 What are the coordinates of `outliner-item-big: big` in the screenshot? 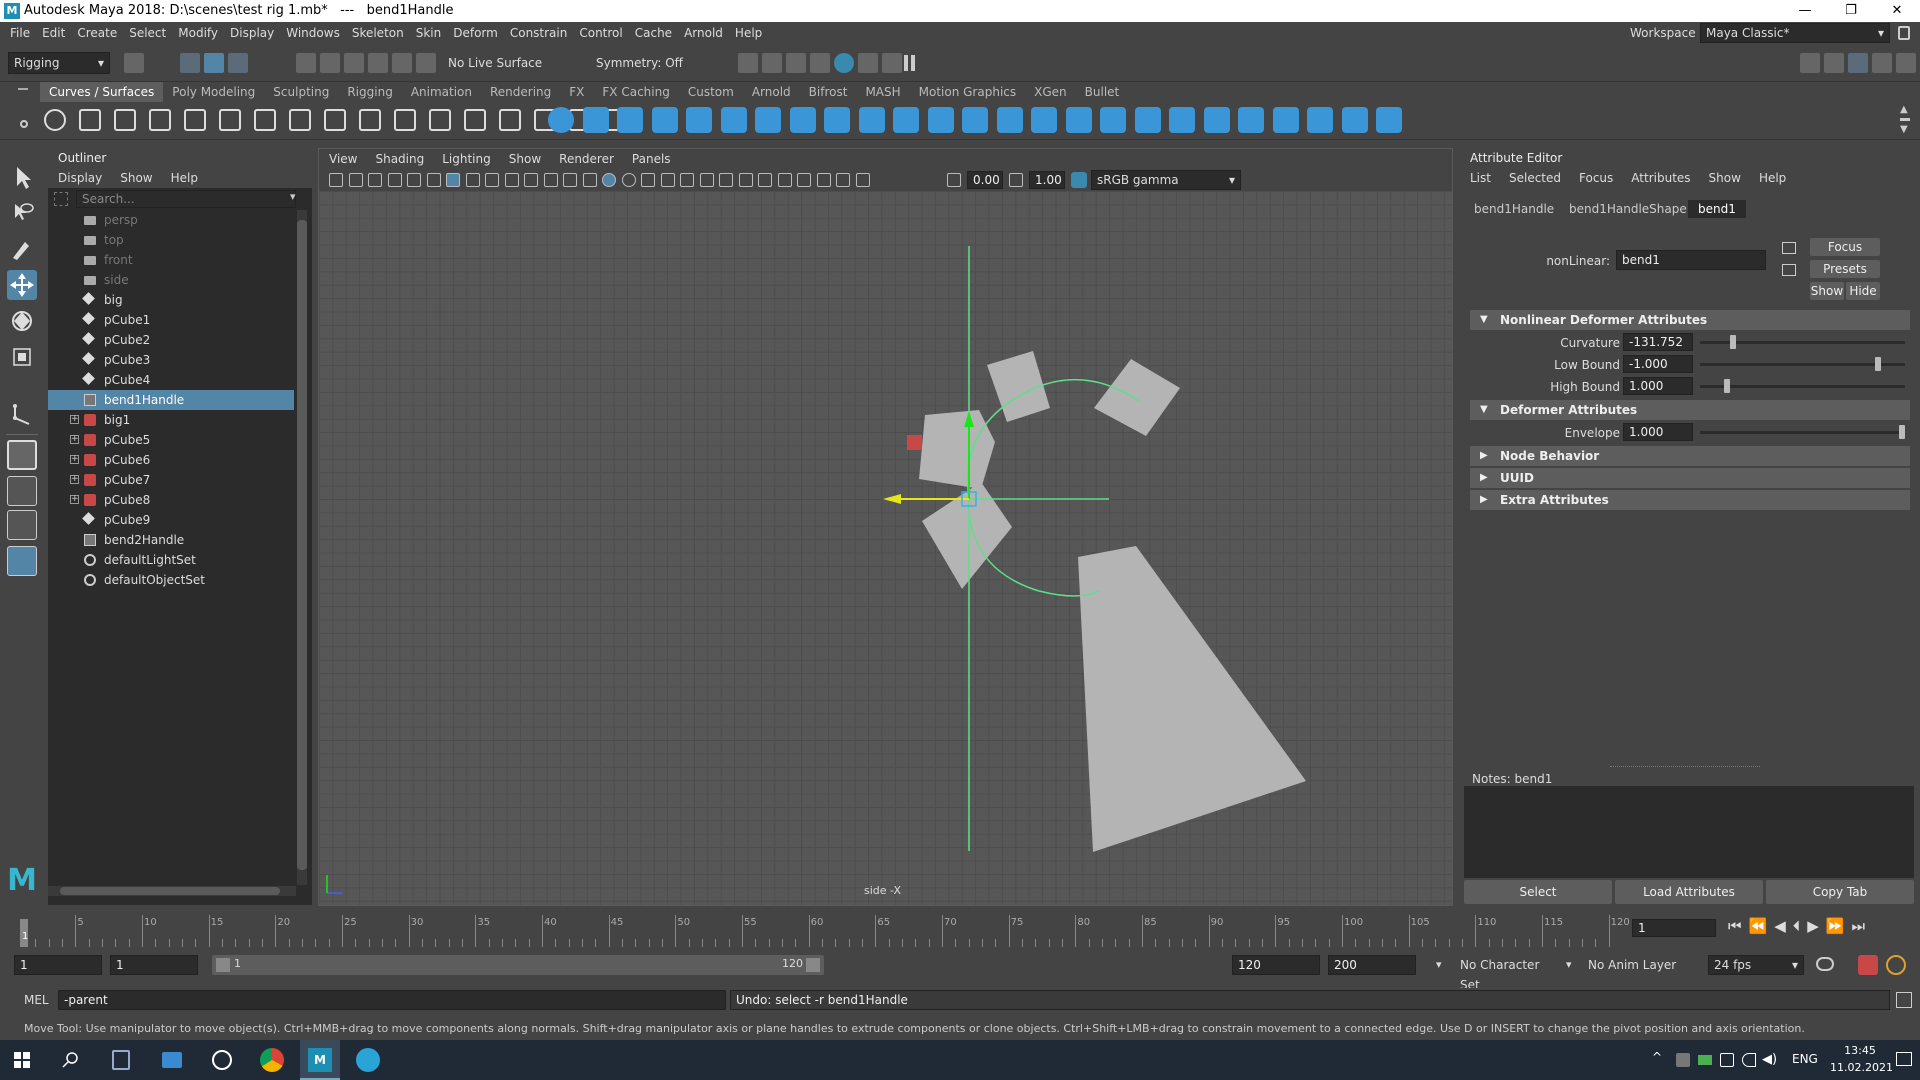 It's located at (171, 300).